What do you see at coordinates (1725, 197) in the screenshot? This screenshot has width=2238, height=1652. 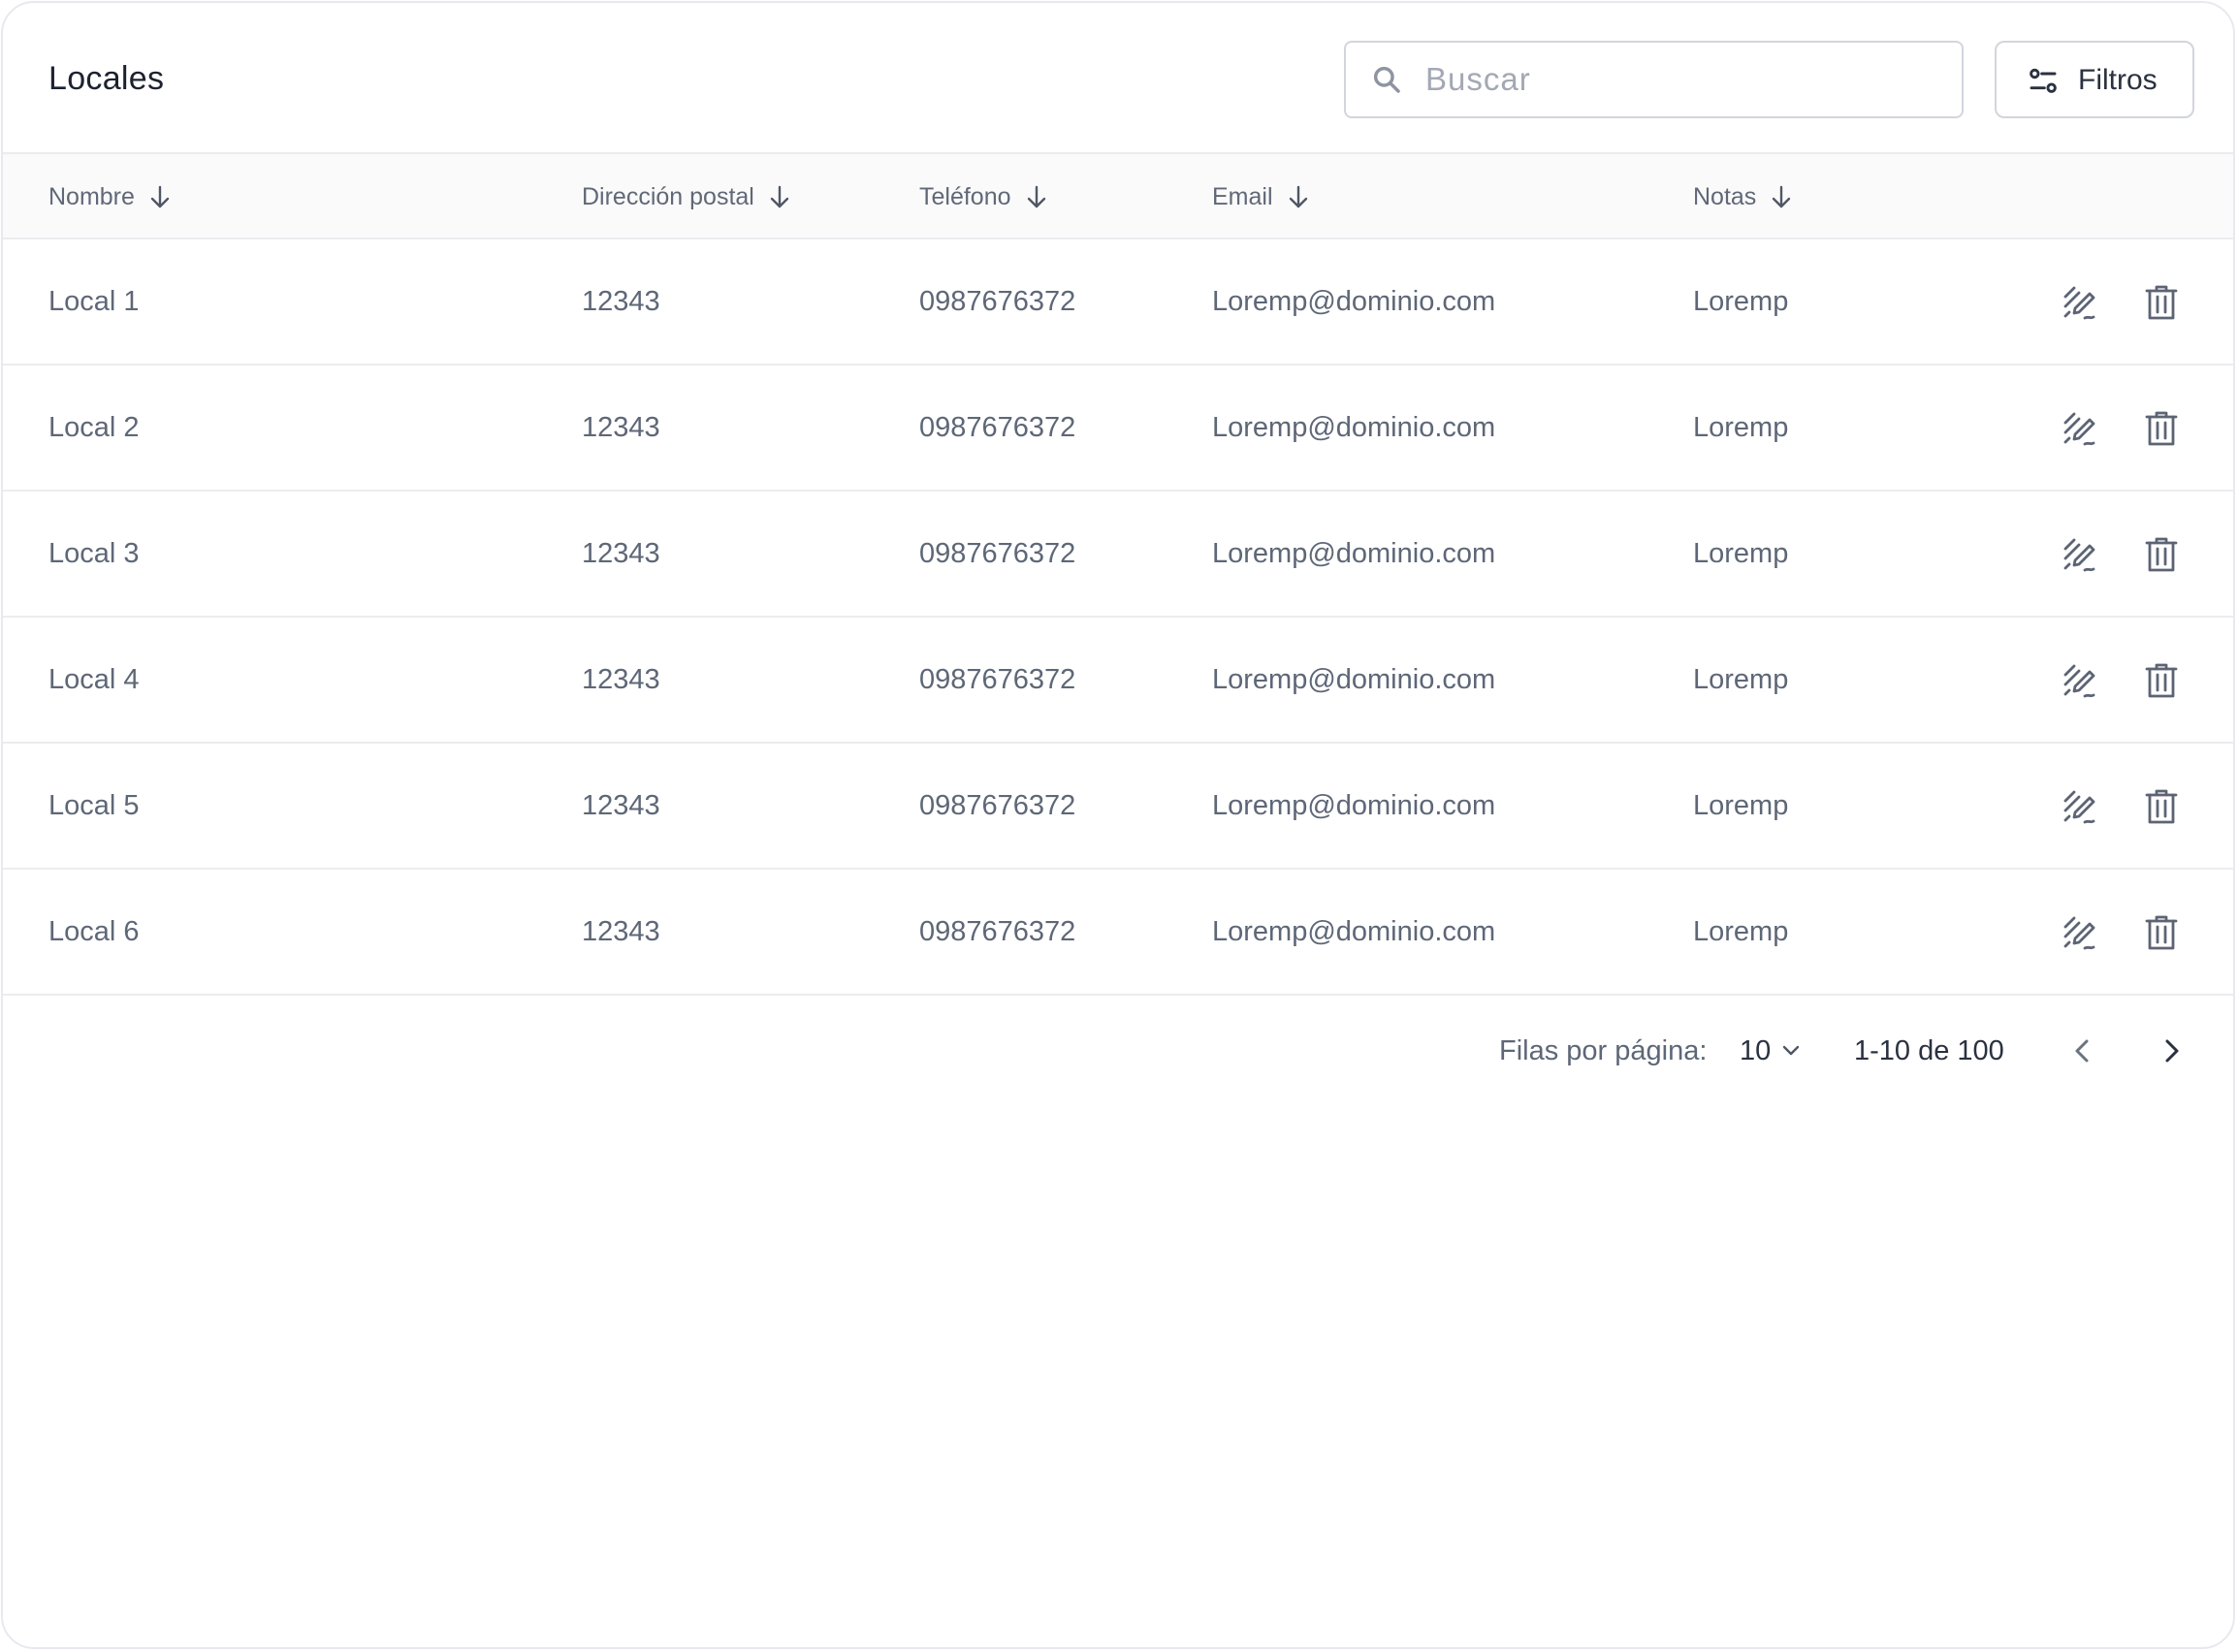 I see `column-header-label: Notas` at bounding box center [1725, 197].